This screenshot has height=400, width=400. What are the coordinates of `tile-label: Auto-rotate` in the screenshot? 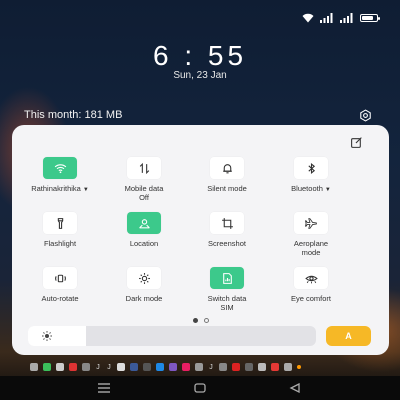 It's located at (60, 298).